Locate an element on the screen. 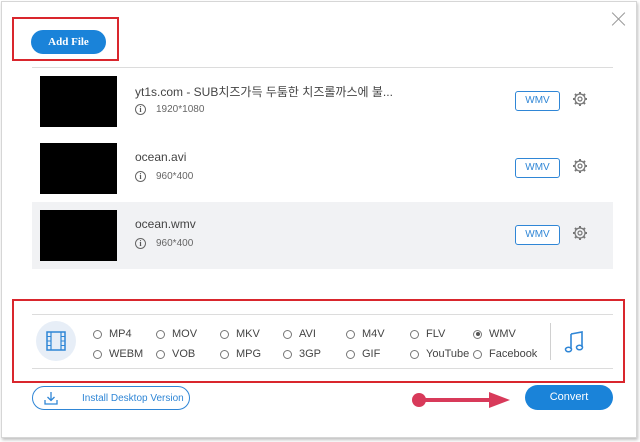 This screenshot has width=640, height=442. install-desktop-button: Install Desktop Version is located at coordinates (111, 398).